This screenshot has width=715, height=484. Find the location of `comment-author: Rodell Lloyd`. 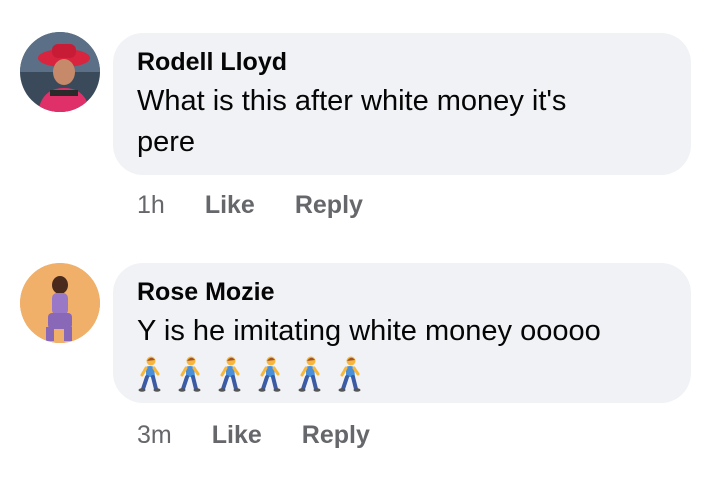

comment-author: Rodell Lloyd is located at coordinates (402, 62).